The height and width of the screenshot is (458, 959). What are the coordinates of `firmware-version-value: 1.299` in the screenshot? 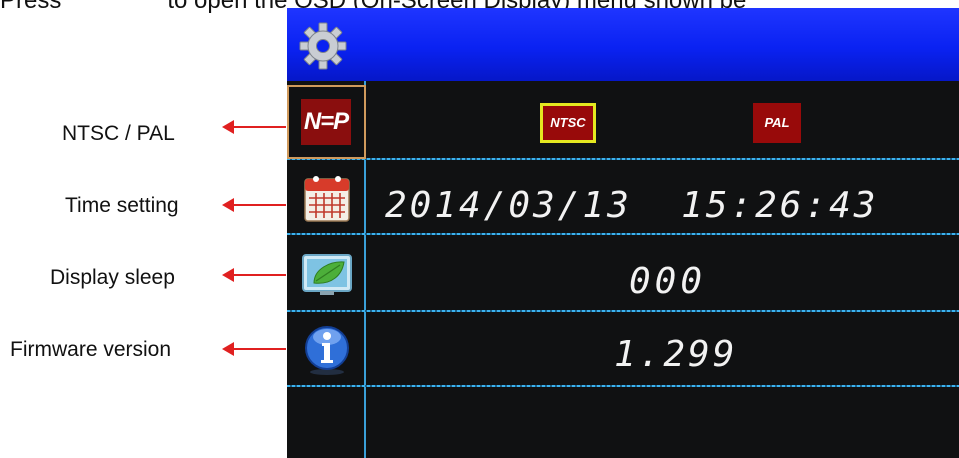 It's located at (676, 354).